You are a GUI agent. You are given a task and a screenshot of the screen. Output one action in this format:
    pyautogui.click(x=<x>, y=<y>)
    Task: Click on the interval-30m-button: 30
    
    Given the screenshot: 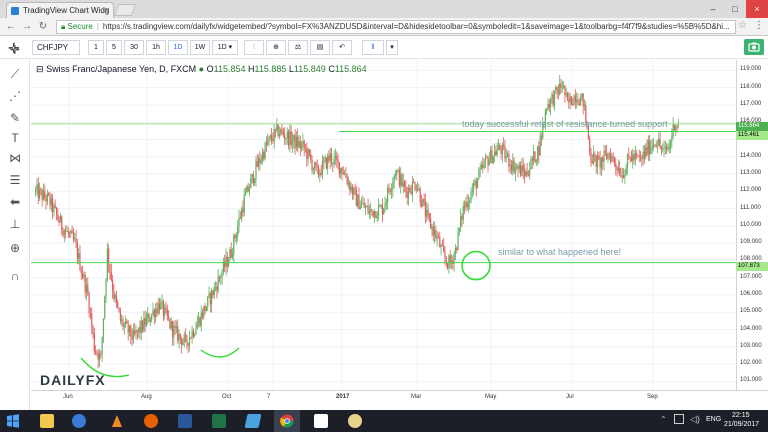 What is the action you would take?
    pyautogui.click(x=134, y=47)
    